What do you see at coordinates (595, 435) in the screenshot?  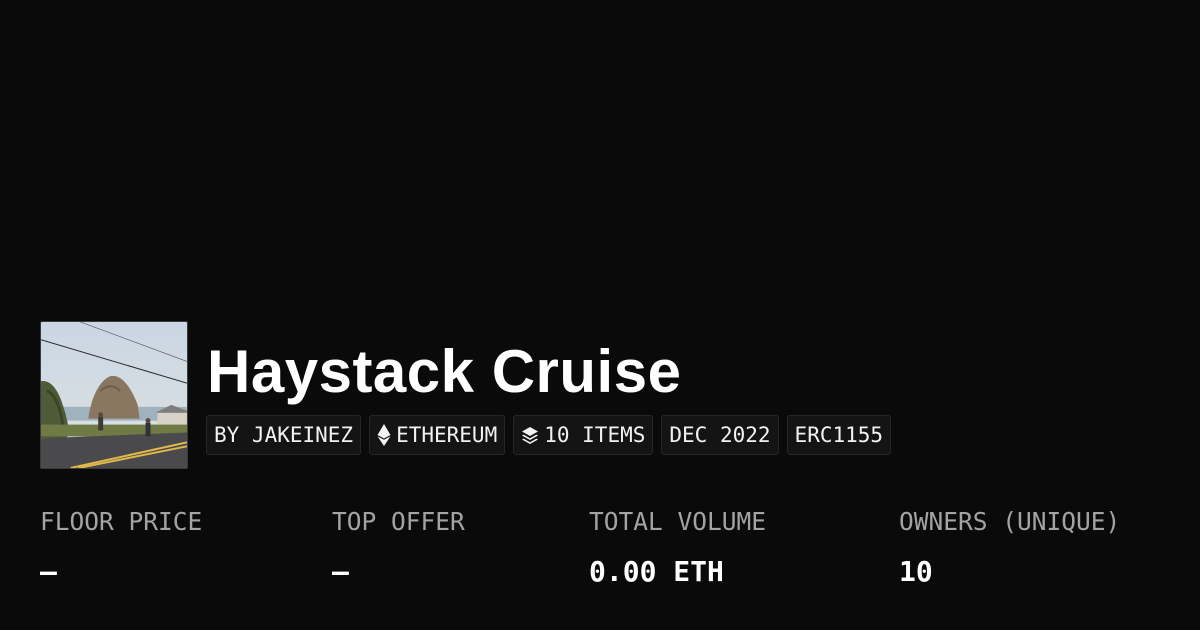 I see `items-label: 10 ITEMS` at bounding box center [595, 435].